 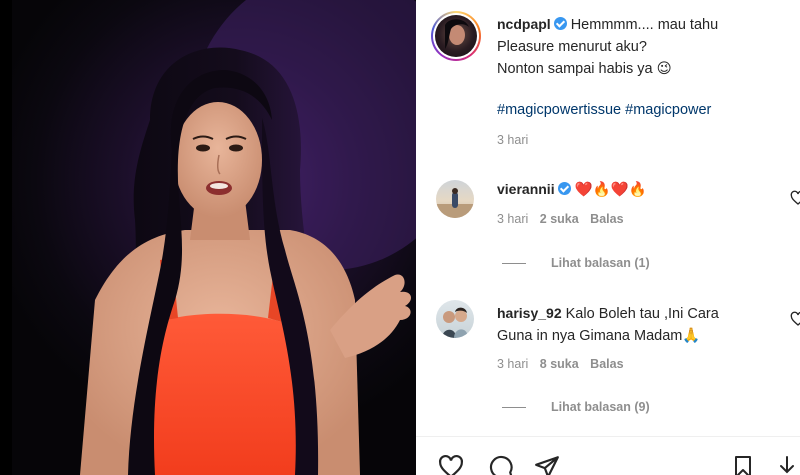 What do you see at coordinates (526, 189) in the screenshot?
I see `comment-username: vierannii` at bounding box center [526, 189].